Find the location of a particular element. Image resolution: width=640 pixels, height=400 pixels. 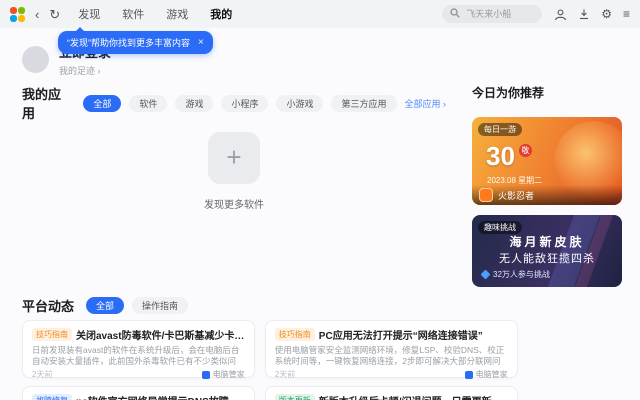

article-tag: 故障修复 is located at coordinates (52, 397).